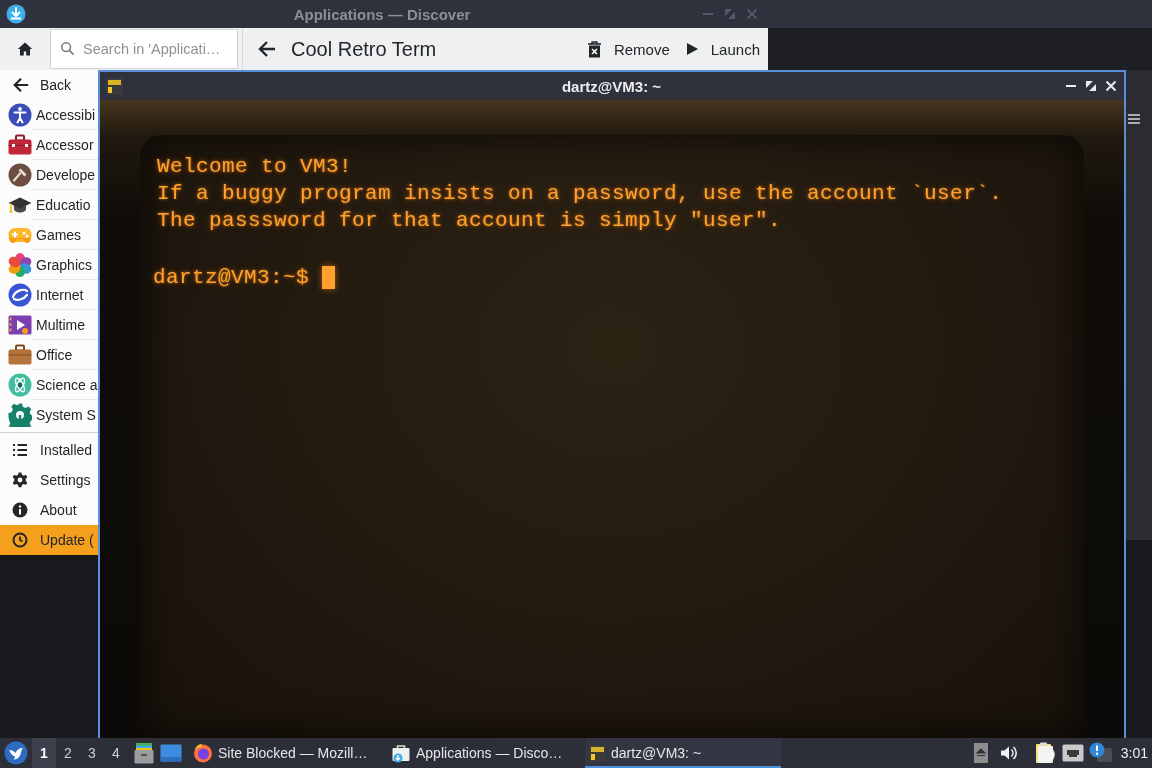 The image size is (1152, 768). Describe the element at coordinates (25, 49) in the screenshot. I see `home-icon` at that location.